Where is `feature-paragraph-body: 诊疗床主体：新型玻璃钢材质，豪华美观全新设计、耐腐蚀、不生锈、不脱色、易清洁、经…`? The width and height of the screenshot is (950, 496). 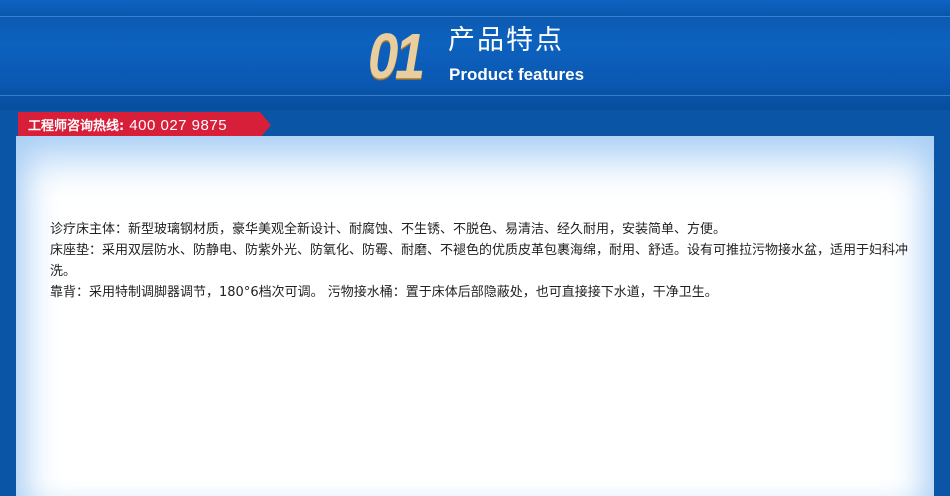 feature-paragraph-body: 诊疗床主体：新型玻璃钢材质，豪华美观全新设计、耐腐蚀、不生锈、不脱色、易清洁、经… is located at coordinates (388, 229).